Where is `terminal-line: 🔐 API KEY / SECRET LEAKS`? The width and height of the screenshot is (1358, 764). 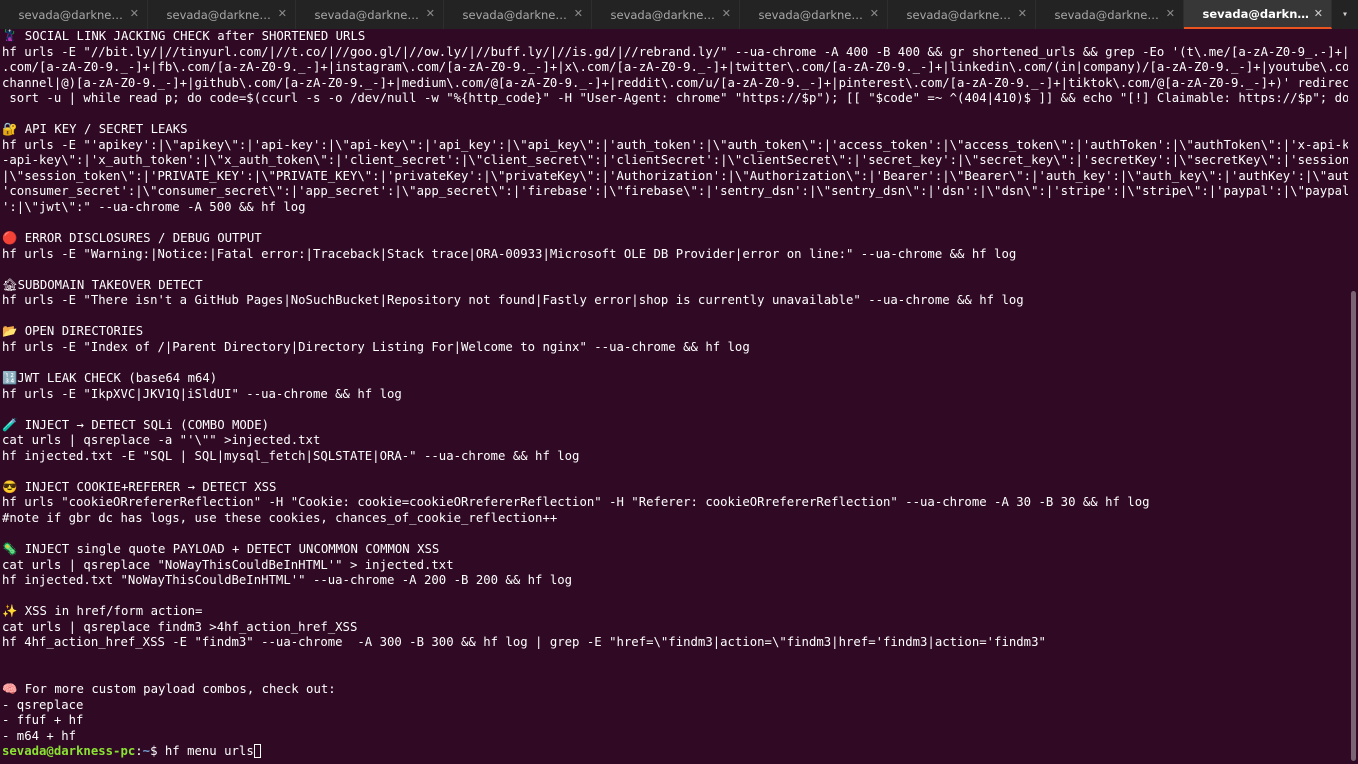
terminal-line: 🔐 API KEY / SECRET LEAKS is located at coordinates (95, 129).